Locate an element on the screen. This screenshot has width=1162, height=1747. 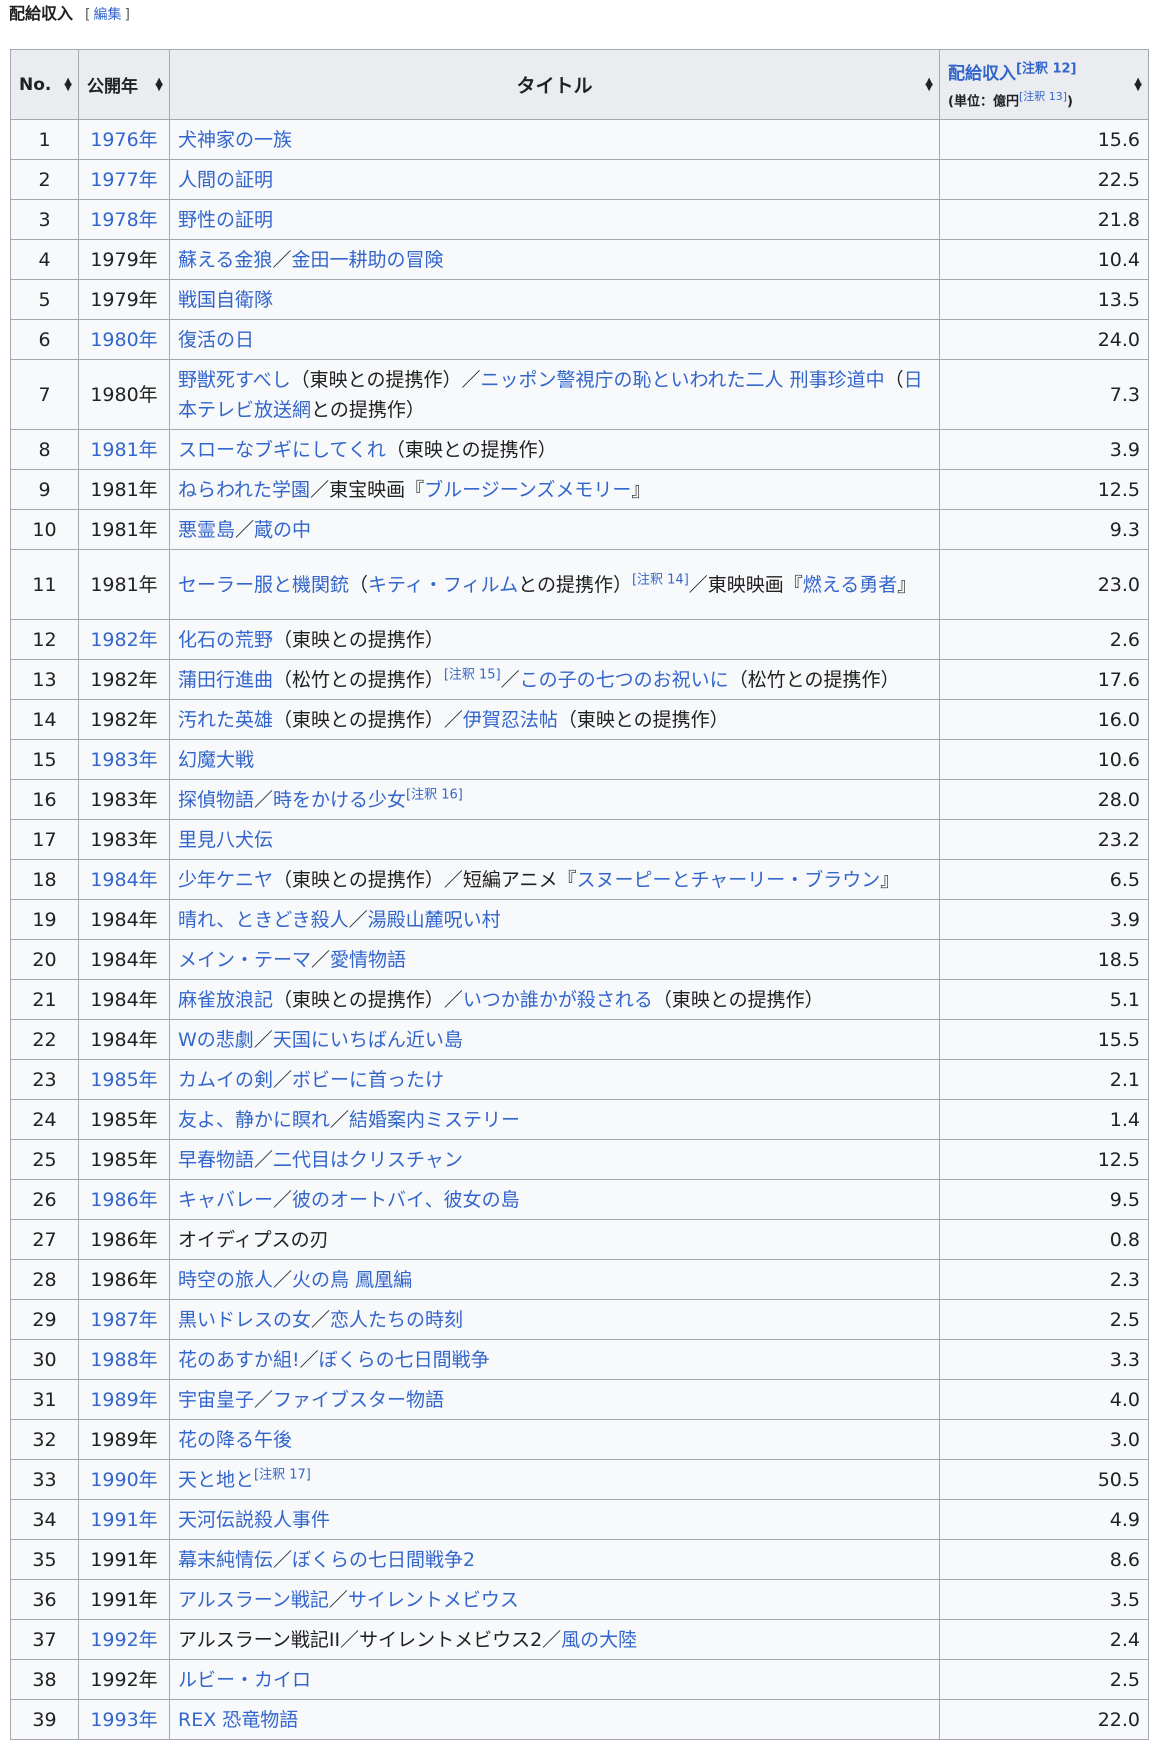
film-title-link: 幕末純情伝 is located at coordinates (225, 1560).